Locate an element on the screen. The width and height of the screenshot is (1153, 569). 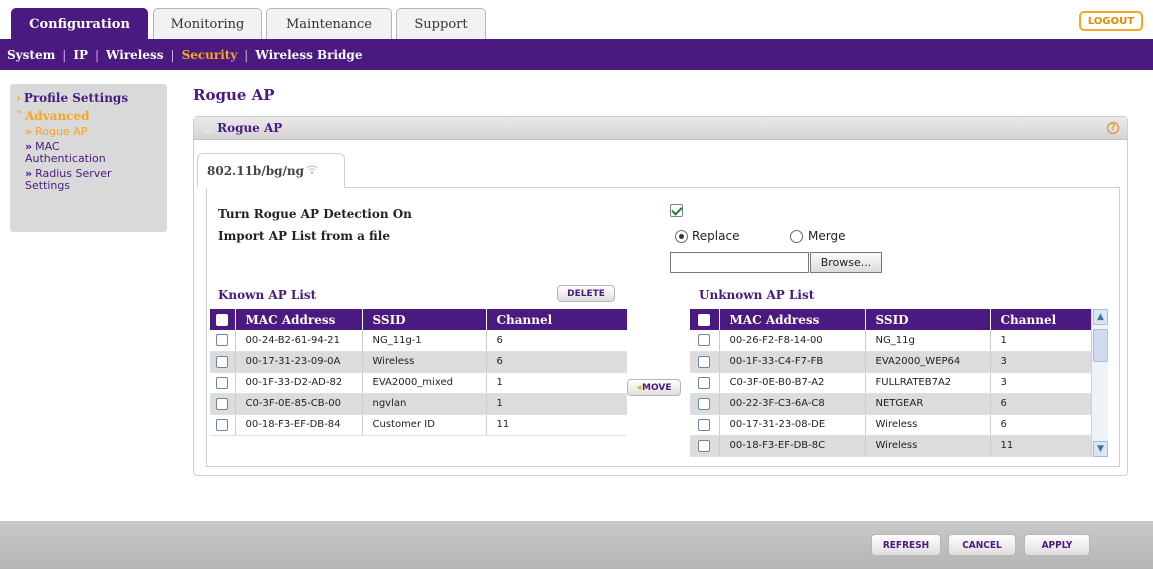
unknown-list-scrollbar: ▲ ▼ is located at coordinates (1099, 383).